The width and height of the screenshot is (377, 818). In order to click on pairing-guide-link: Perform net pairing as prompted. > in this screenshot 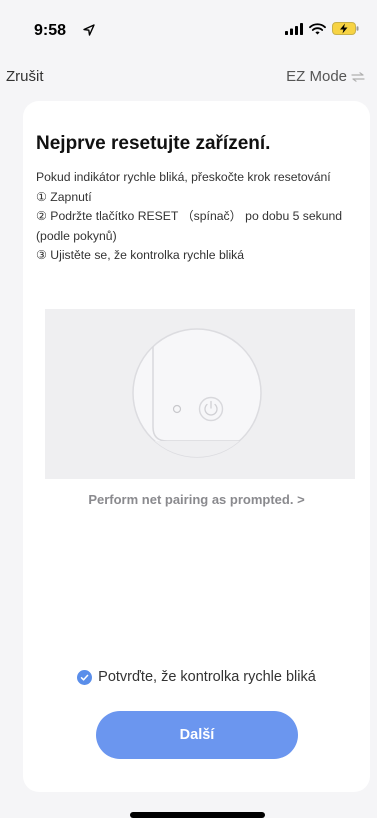, I will do `click(196, 499)`.